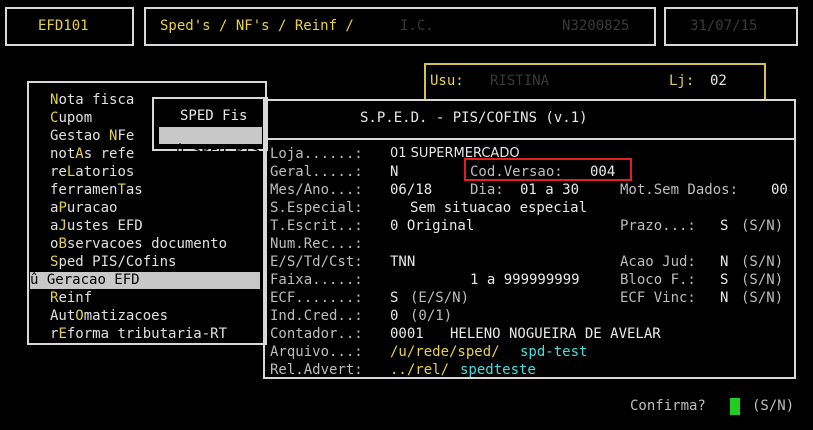  What do you see at coordinates (147, 244) in the screenshot?
I see `menu-item-text: servacoes documento` at bounding box center [147, 244].